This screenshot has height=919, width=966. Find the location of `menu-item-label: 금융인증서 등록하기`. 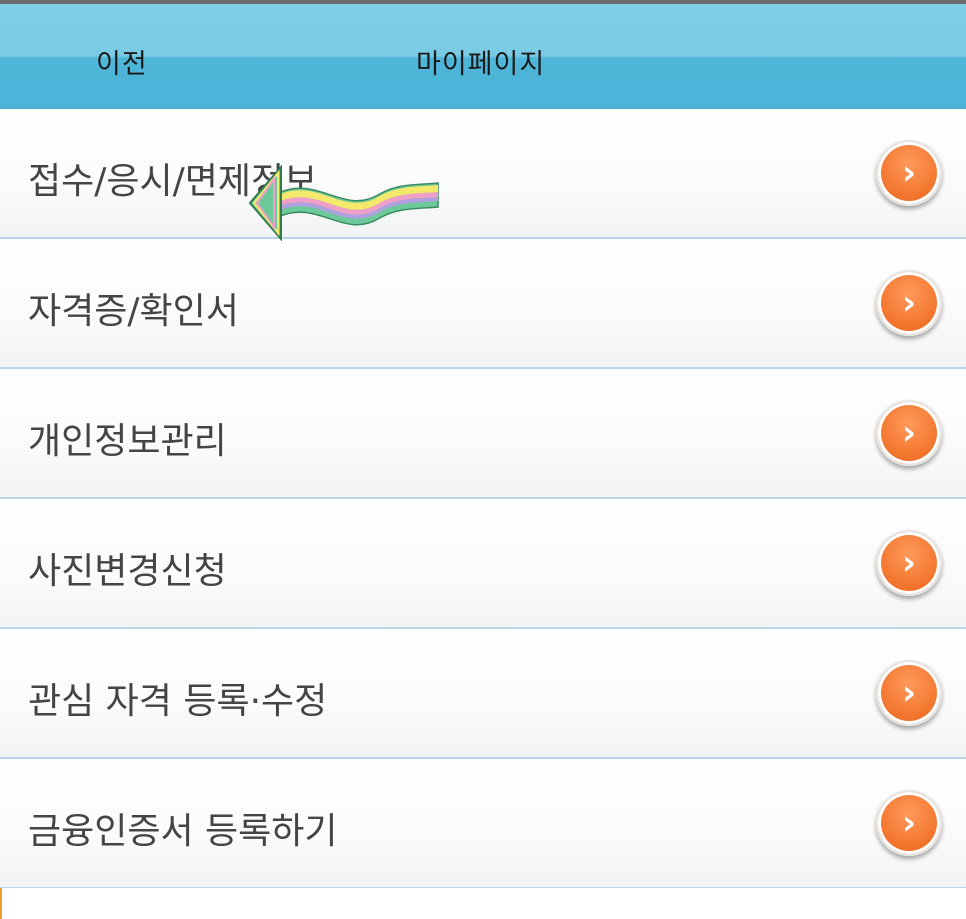

menu-item-label: 금융인증서 등록하기 is located at coordinates (183, 831).